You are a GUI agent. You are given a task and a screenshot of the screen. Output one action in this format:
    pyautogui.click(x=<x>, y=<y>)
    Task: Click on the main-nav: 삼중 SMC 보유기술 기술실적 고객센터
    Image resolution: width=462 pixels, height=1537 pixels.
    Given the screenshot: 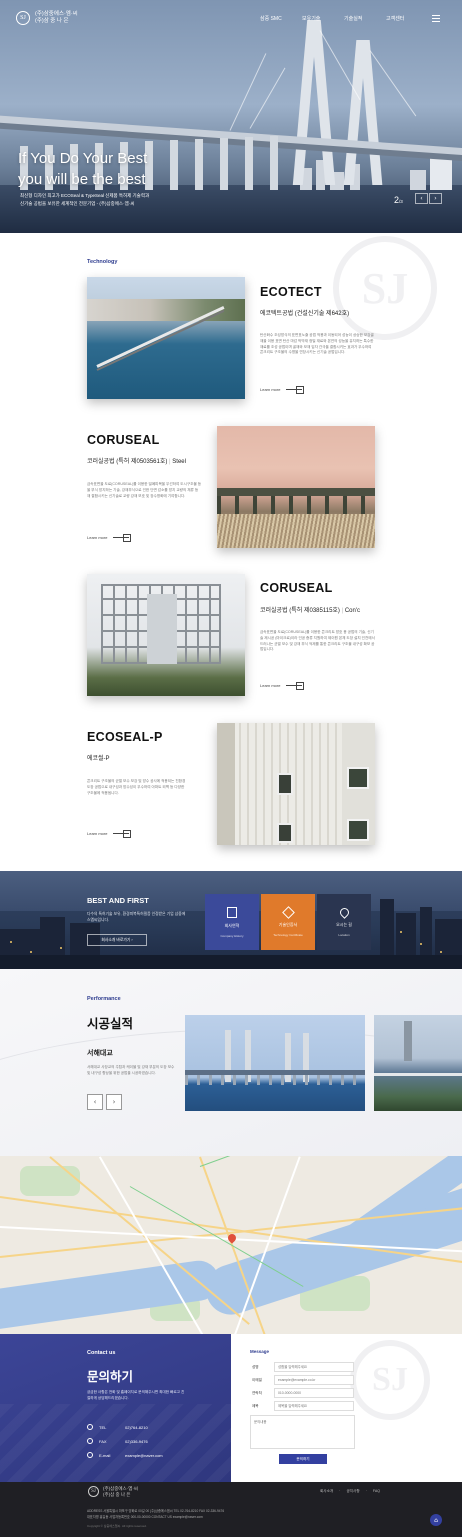 What is the action you would take?
    pyautogui.click(x=344, y=18)
    